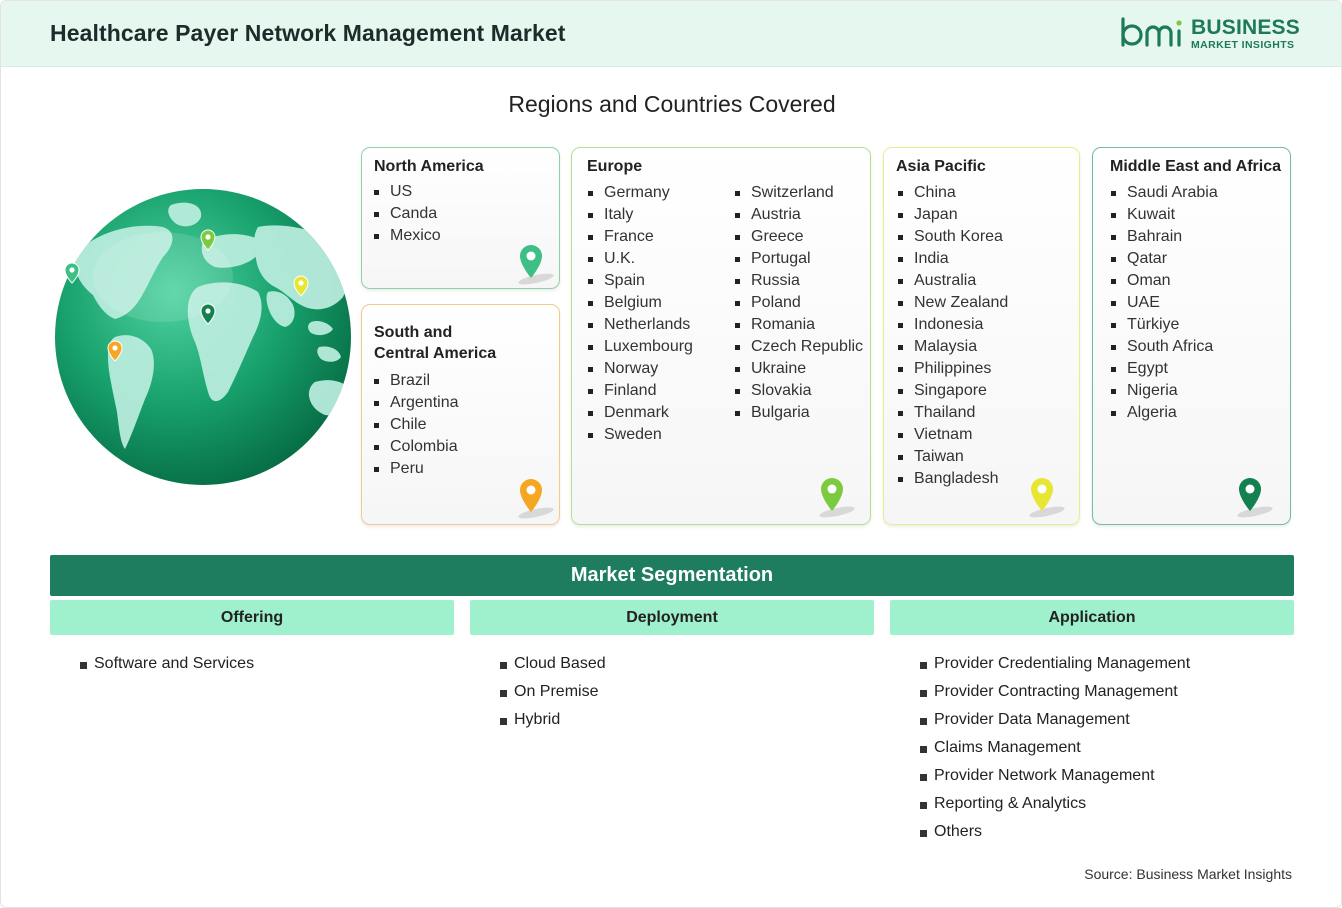  Describe the element at coordinates (672, 104) in the screenshot. I see `regions-title: Regions and Countries Covered` at that location.